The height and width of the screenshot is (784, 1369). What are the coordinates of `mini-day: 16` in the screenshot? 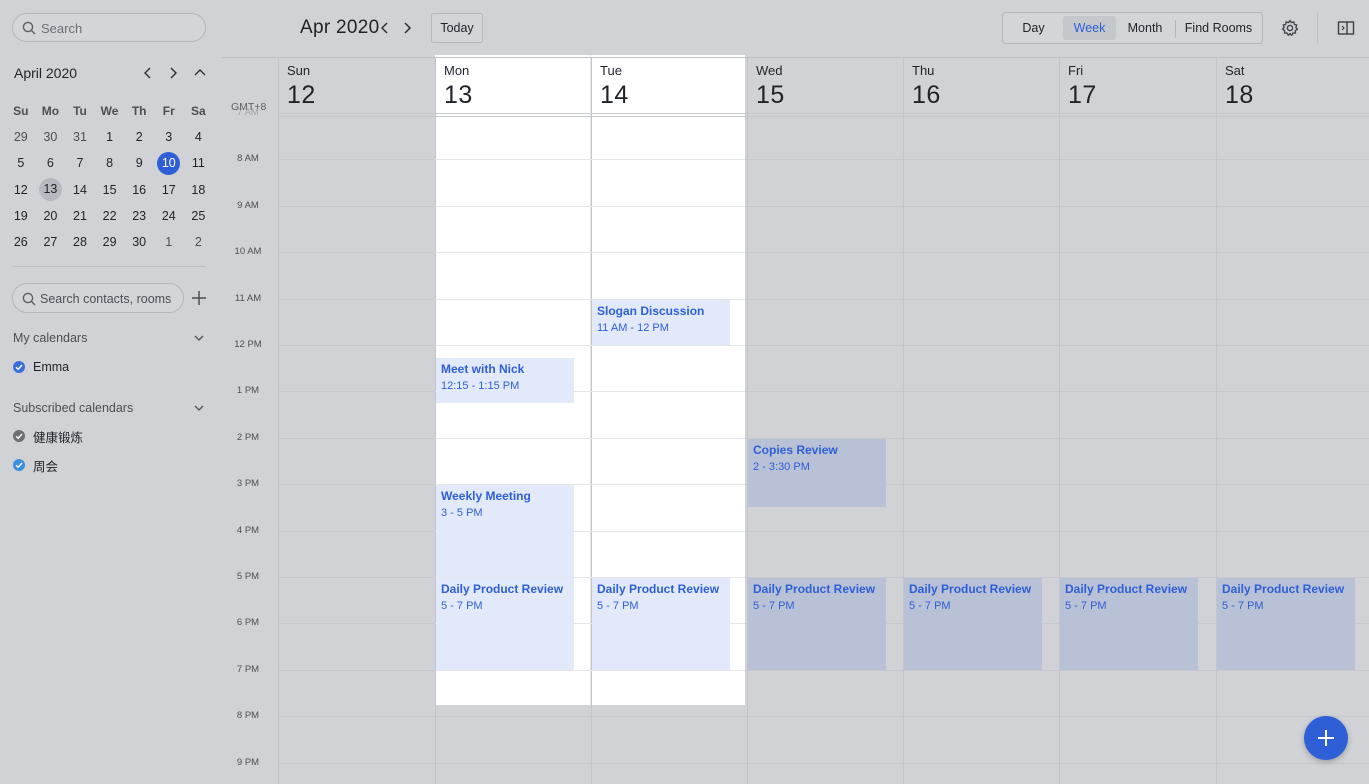 It's located at (139, 190).